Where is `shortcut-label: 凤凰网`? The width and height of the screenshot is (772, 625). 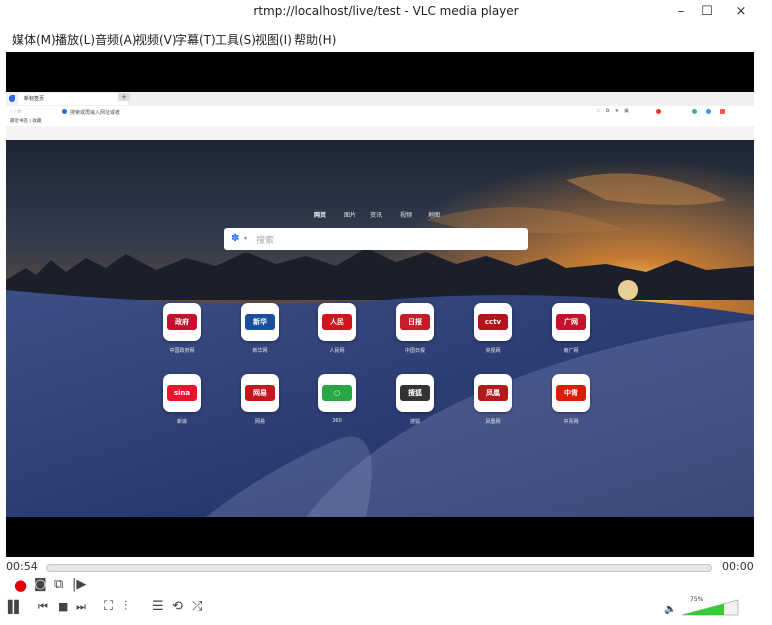
shortcut-label: 凤凰网 is located at coordinates (493, 422).